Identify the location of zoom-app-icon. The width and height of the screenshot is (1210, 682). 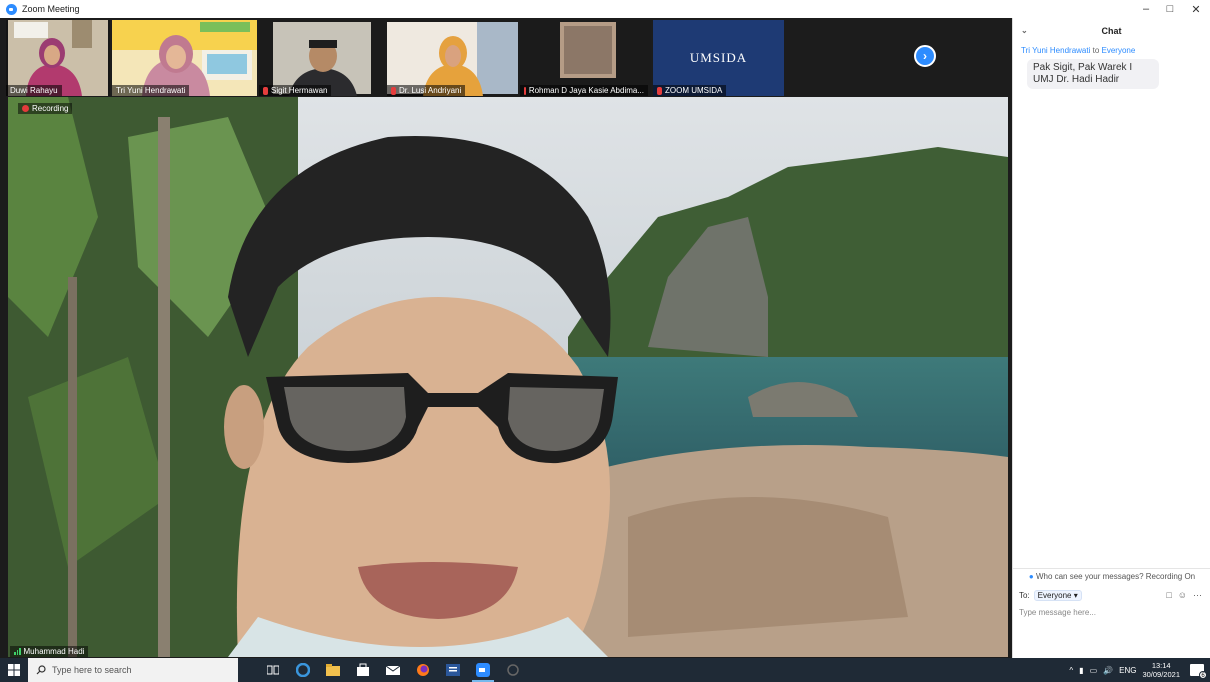
(11, 9).